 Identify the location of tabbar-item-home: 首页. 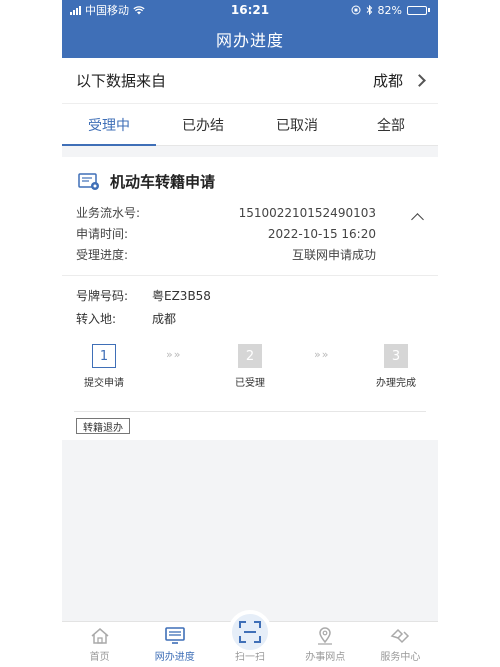
(99, 644).